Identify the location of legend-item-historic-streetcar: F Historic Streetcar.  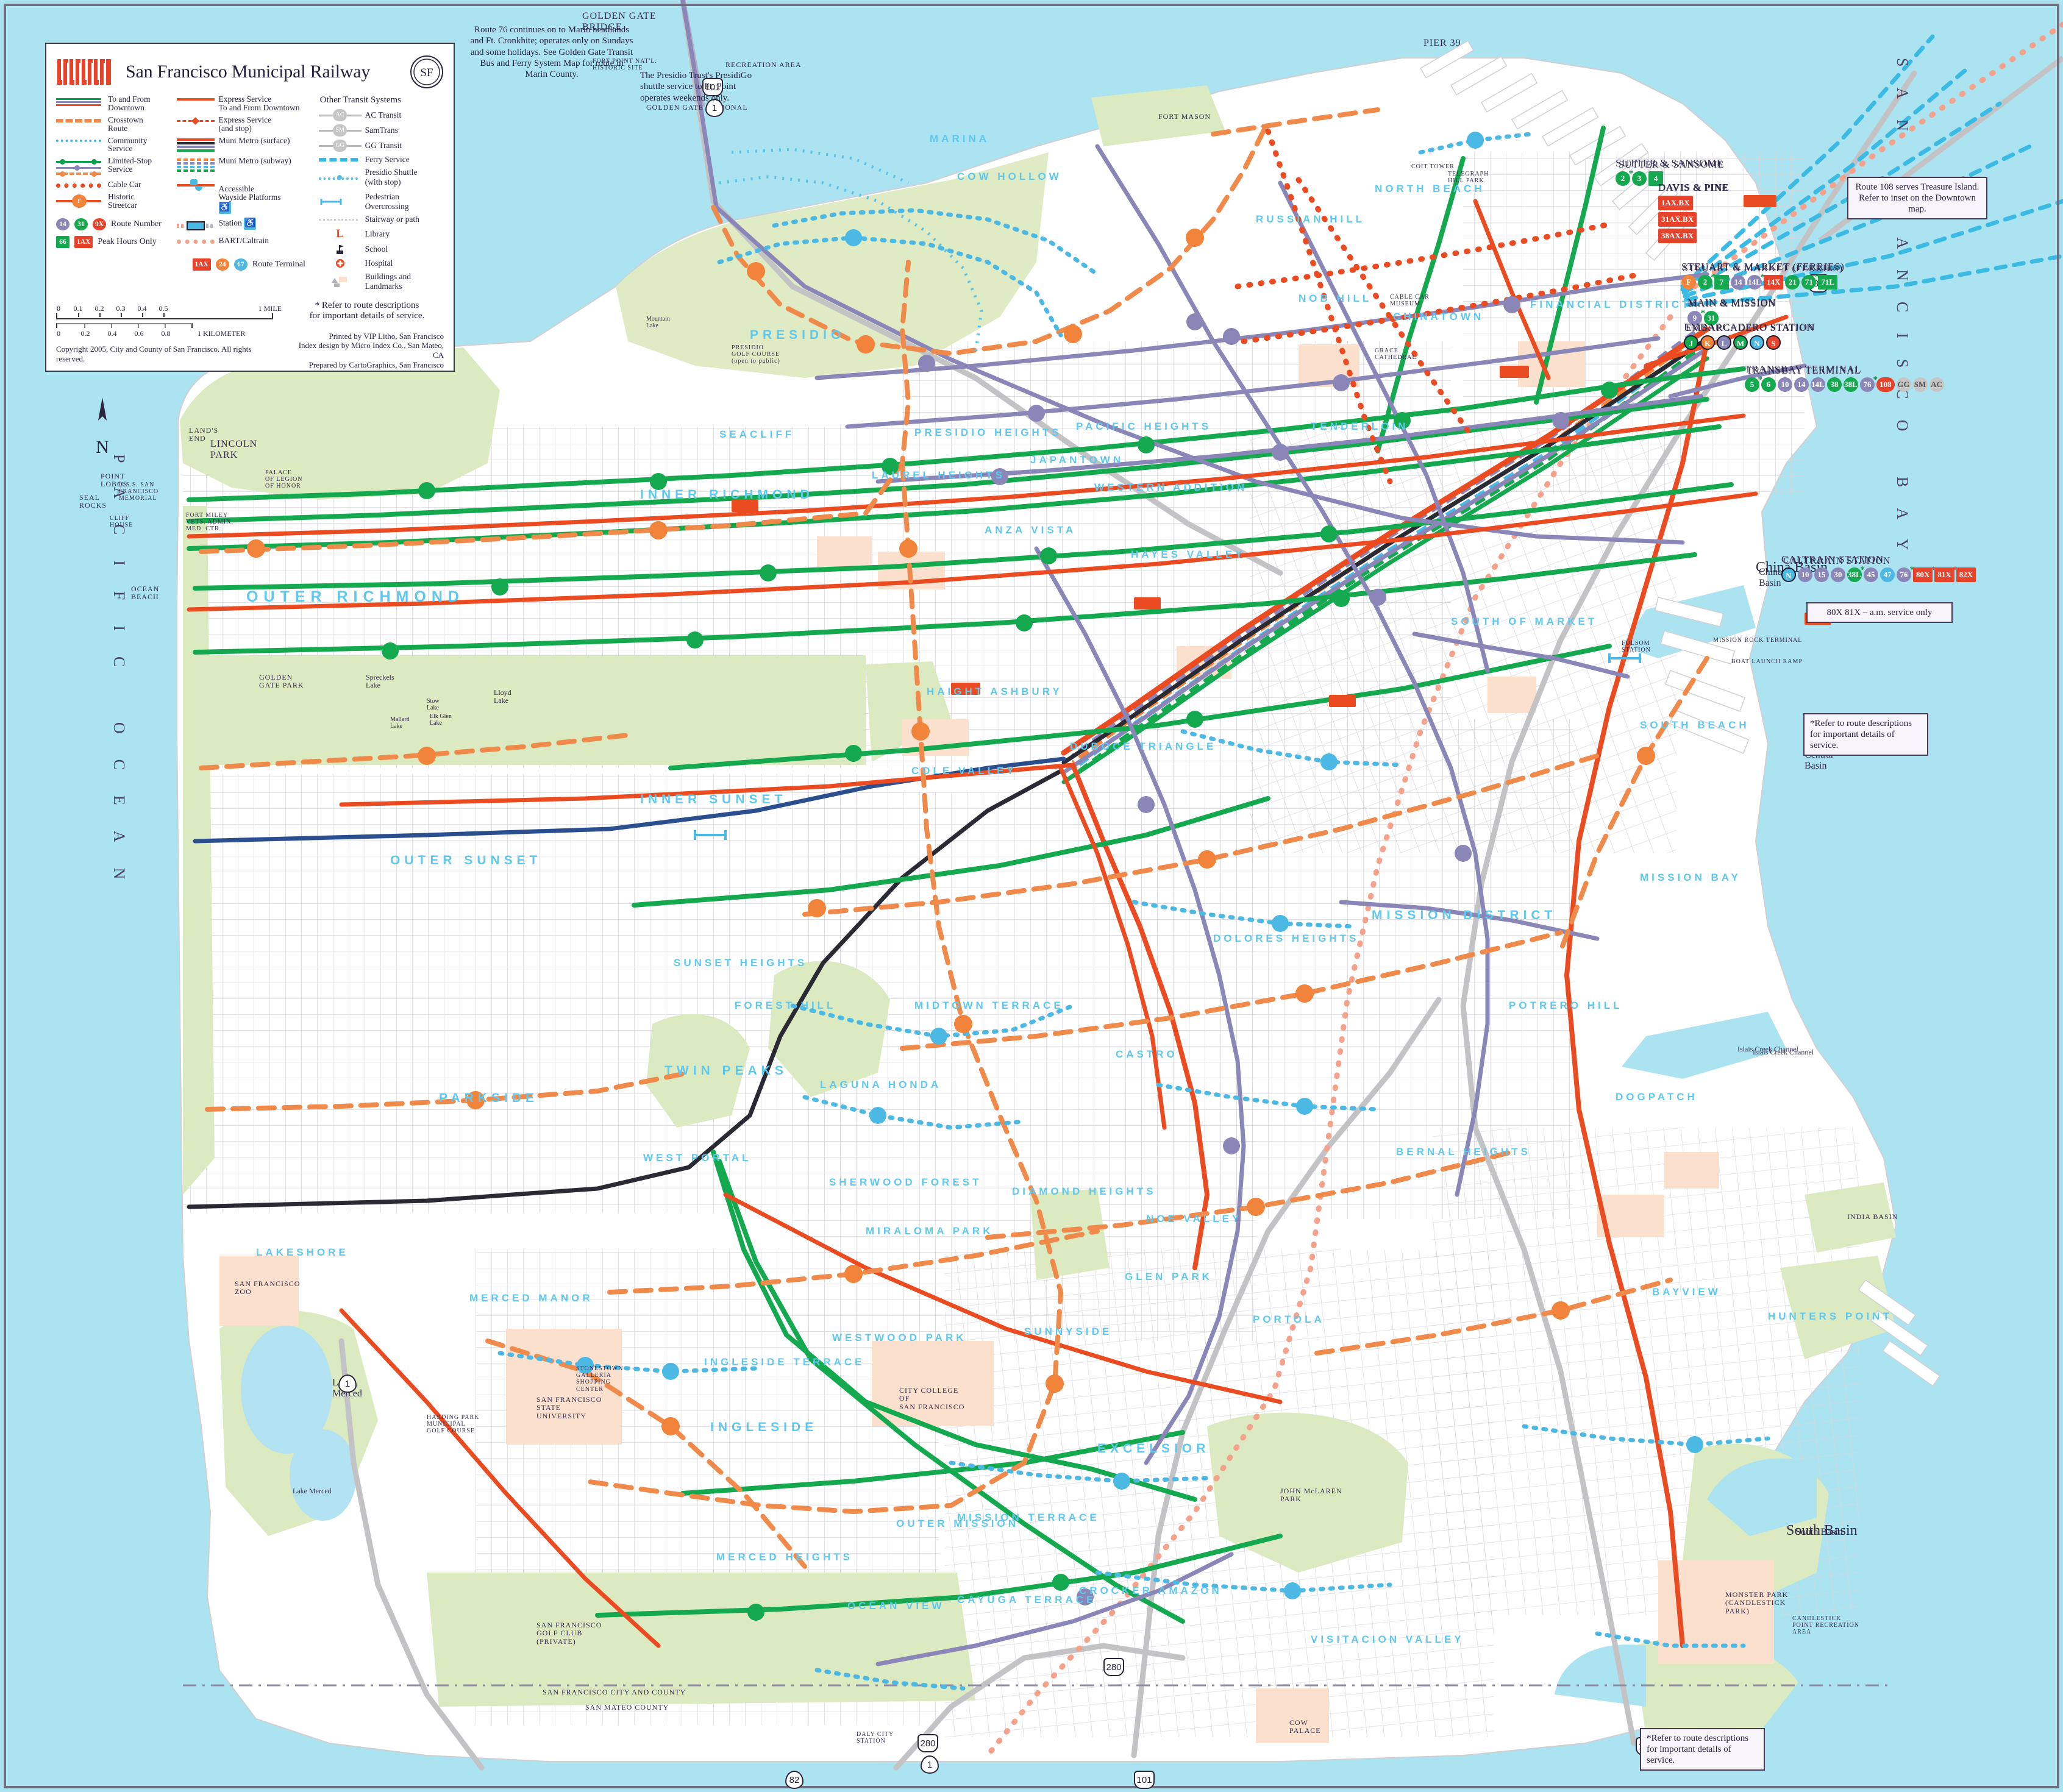
(115, 202).